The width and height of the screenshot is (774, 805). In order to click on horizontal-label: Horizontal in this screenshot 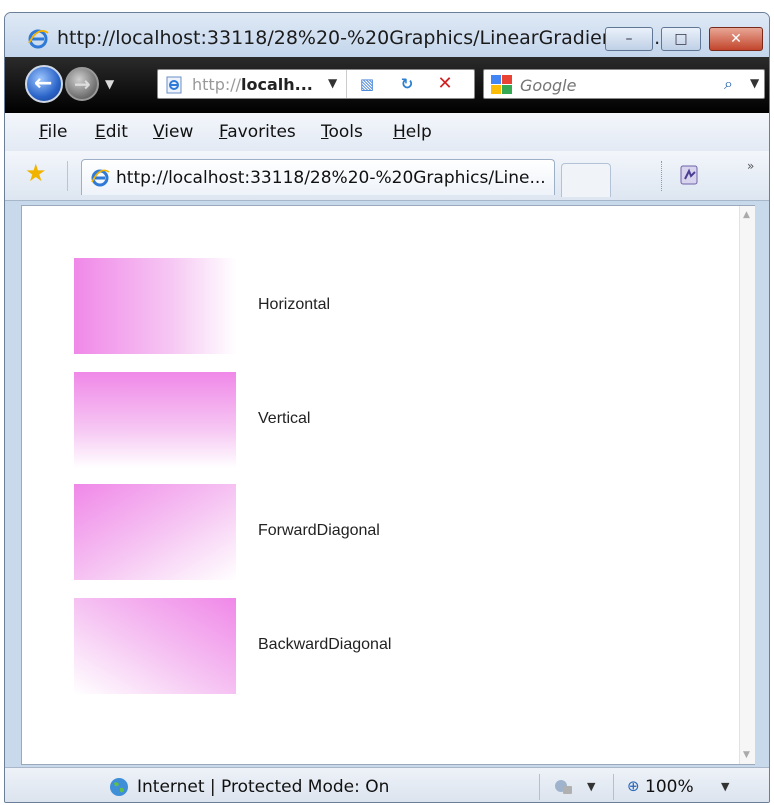, I will do `click(294, 304)`.